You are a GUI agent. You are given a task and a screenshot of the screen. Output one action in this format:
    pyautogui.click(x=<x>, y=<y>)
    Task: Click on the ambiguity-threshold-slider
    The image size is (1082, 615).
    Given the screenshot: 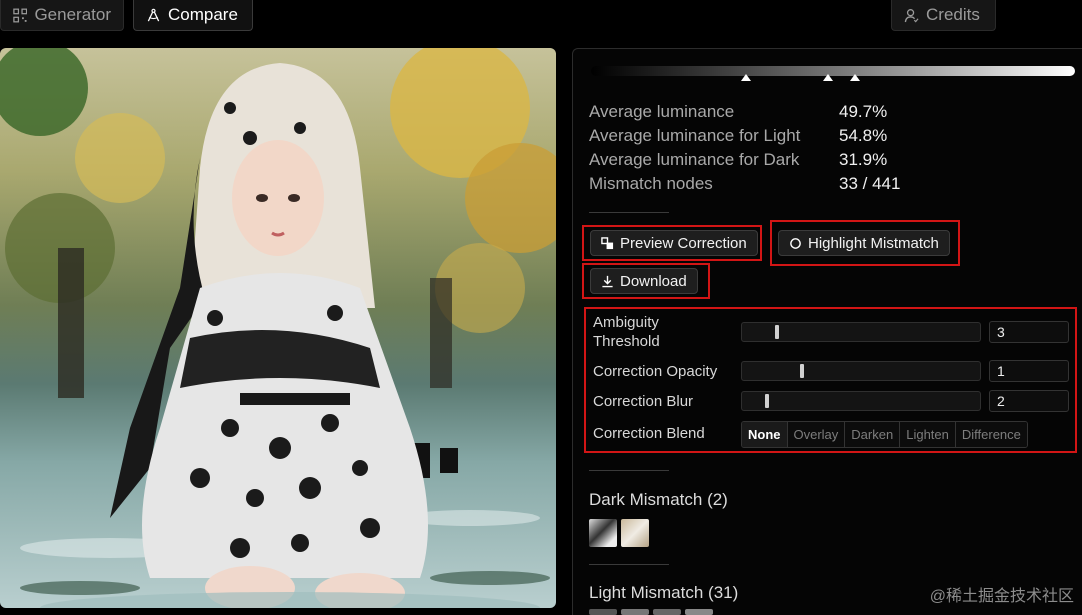 What is the action you would take?
    pyautogui.click(x=861, y=332)
    